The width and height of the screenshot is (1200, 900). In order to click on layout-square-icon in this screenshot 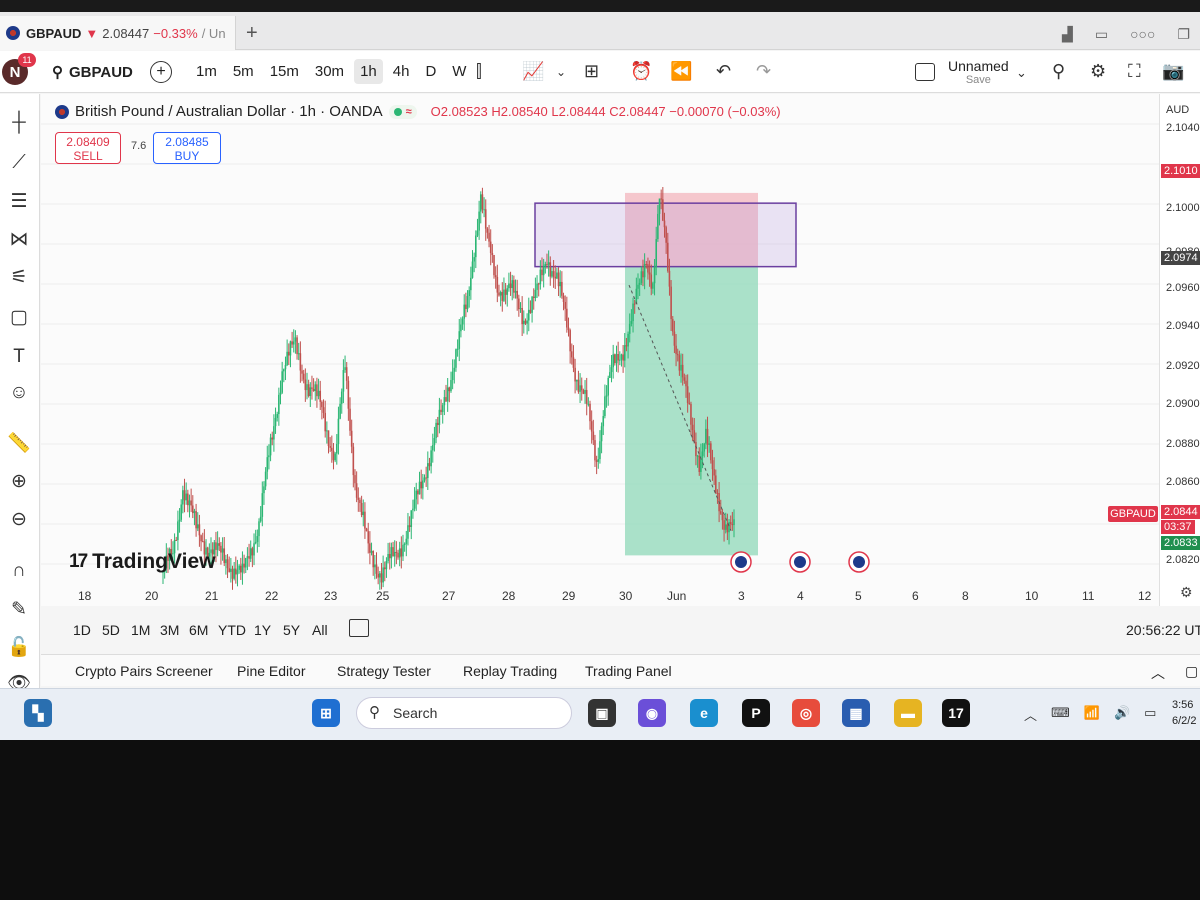, I will do `click(925, 72)`.